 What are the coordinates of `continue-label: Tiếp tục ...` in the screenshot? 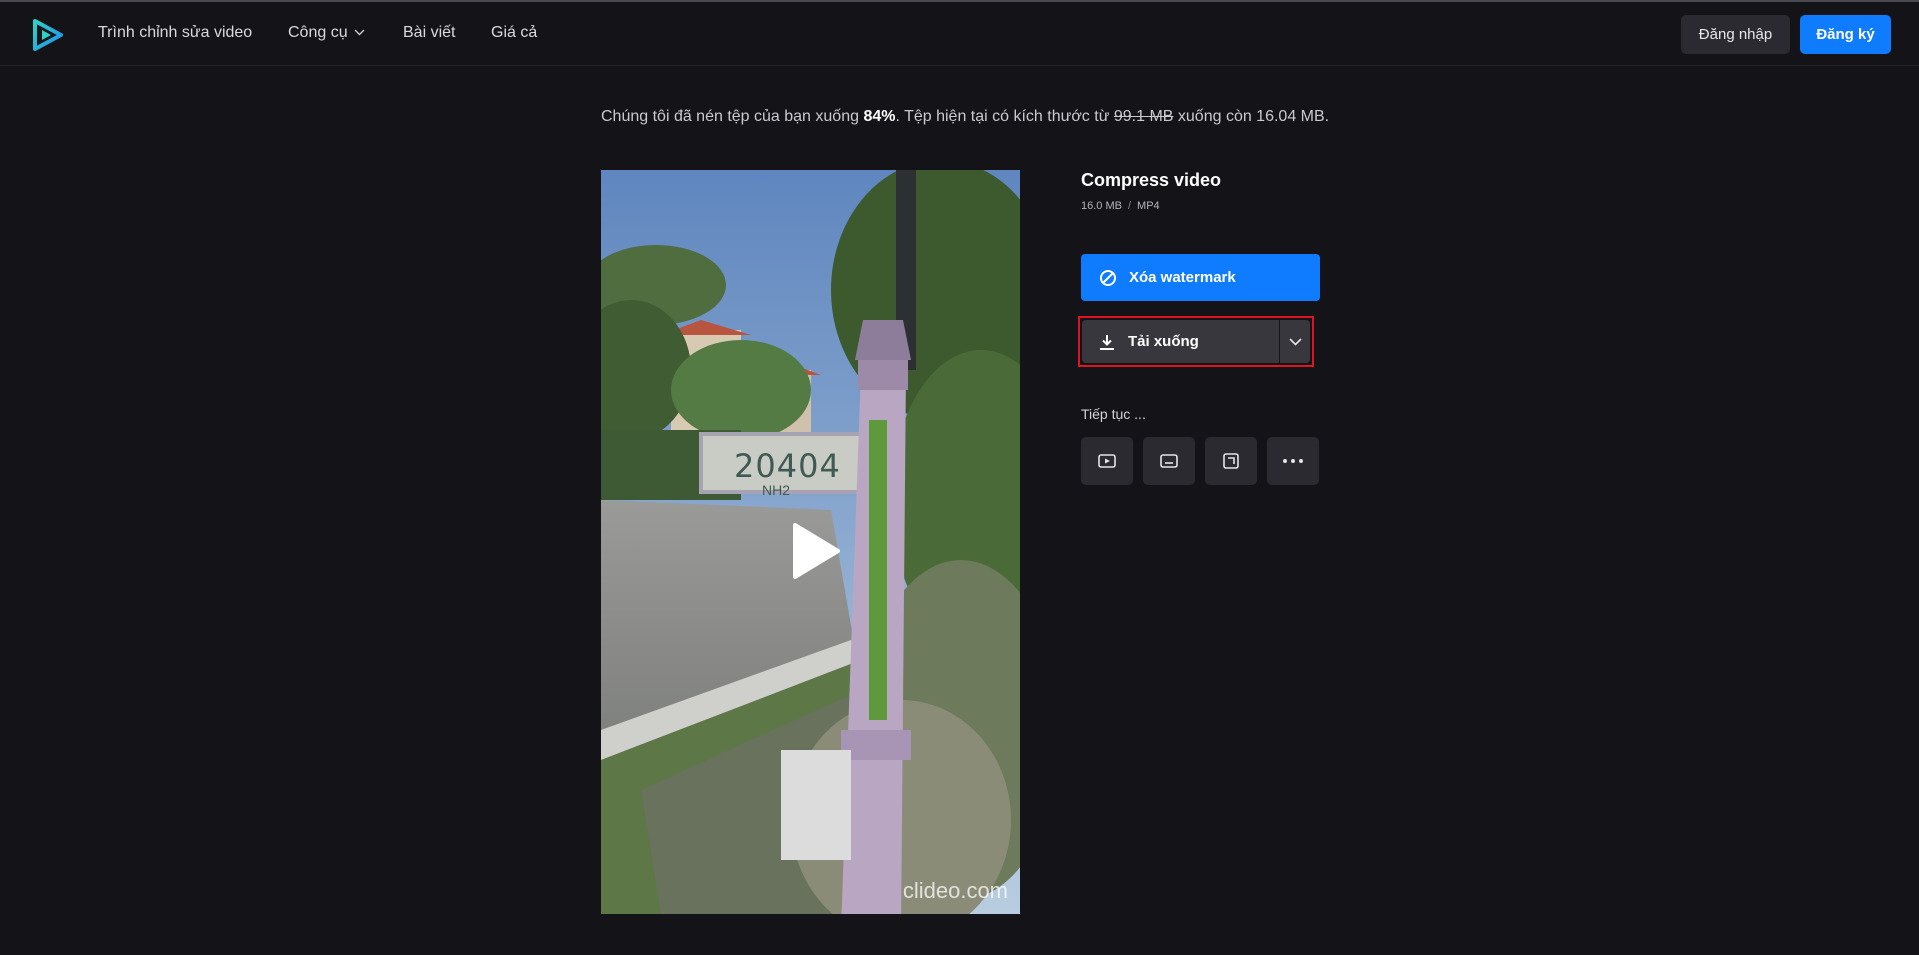 It's located at (1113, 414).